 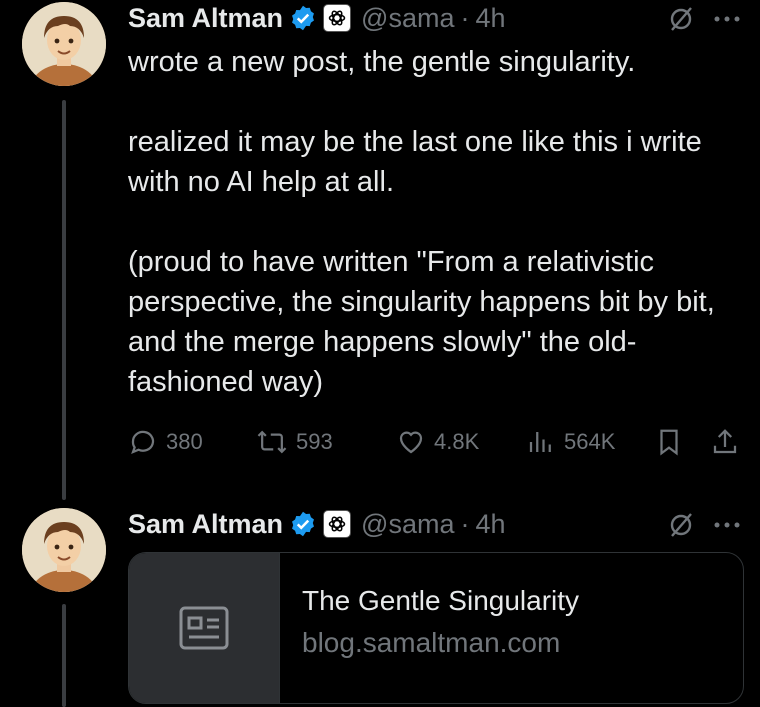 What do you see at coordinates (540, 442) in the screenshot?
I see `views-chart-icon` at bounding box center [540, 442].